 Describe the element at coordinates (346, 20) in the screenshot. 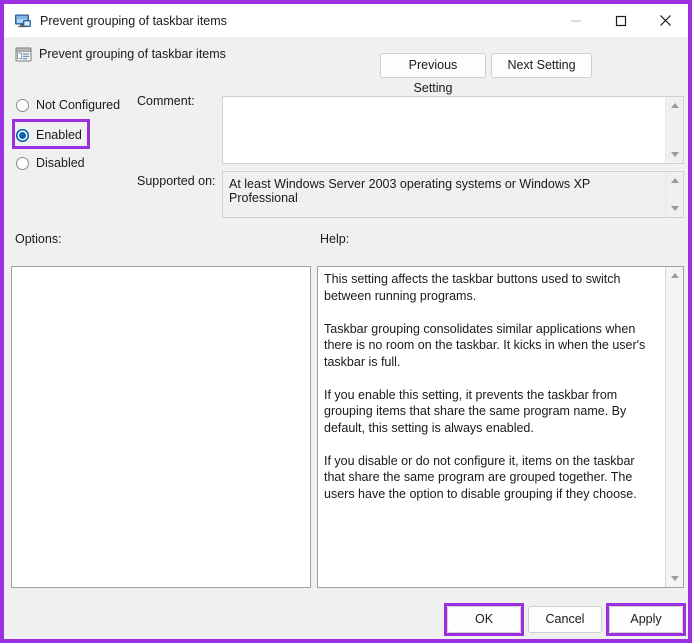

I see `title-bar: Prevent grouping of taskbar items` at that location.